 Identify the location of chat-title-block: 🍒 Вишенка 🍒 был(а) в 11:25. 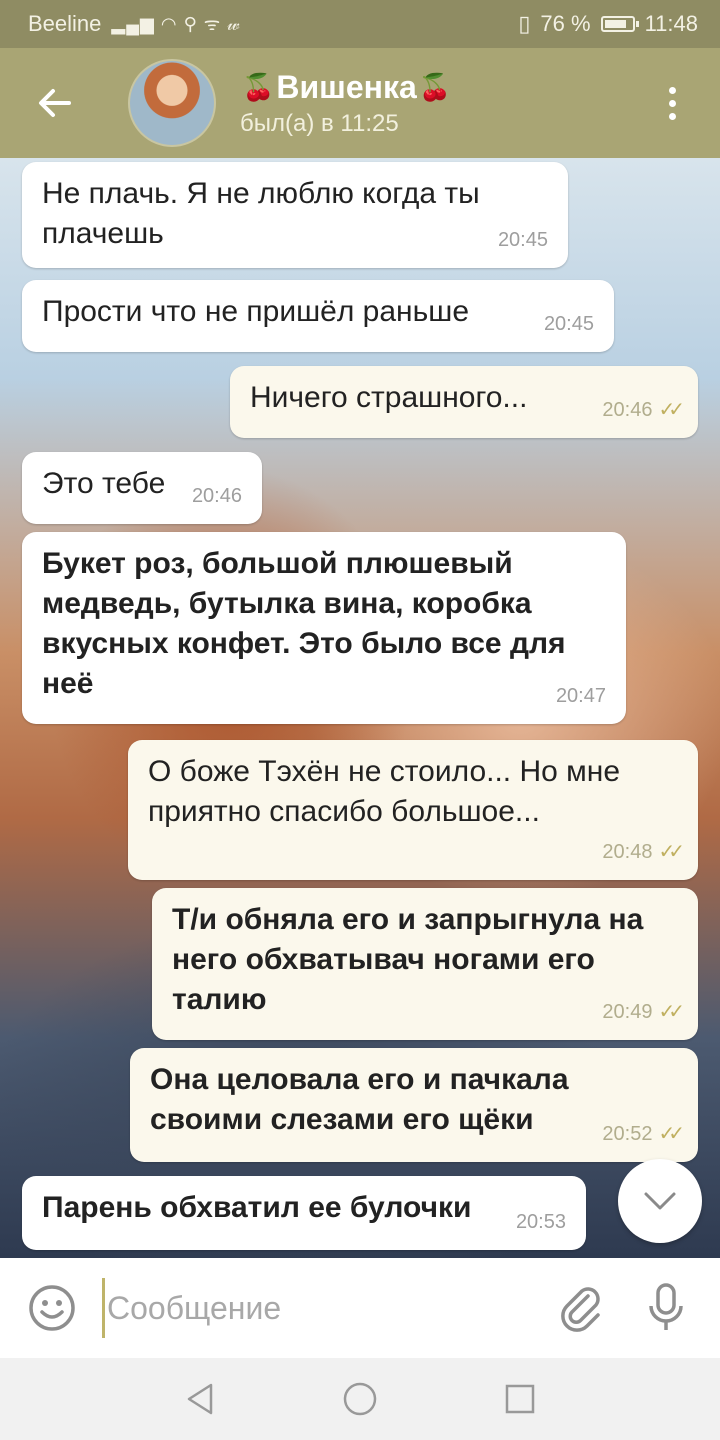
(441, 103).